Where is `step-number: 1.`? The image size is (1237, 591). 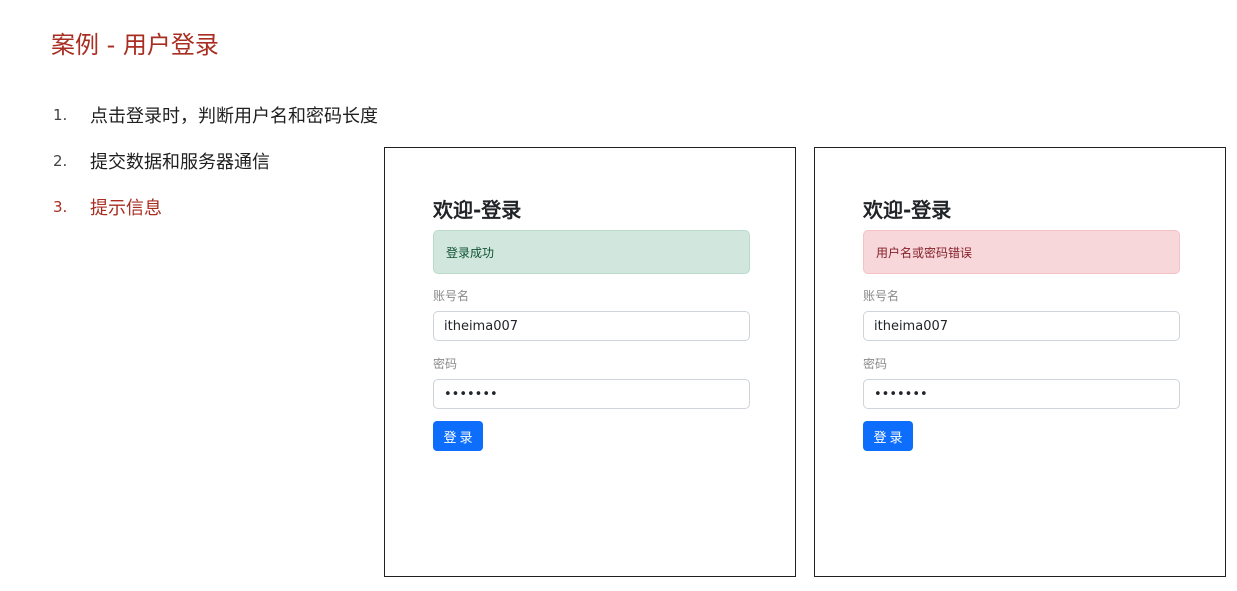
step-number: 1. is located at coordinates (60, 115).